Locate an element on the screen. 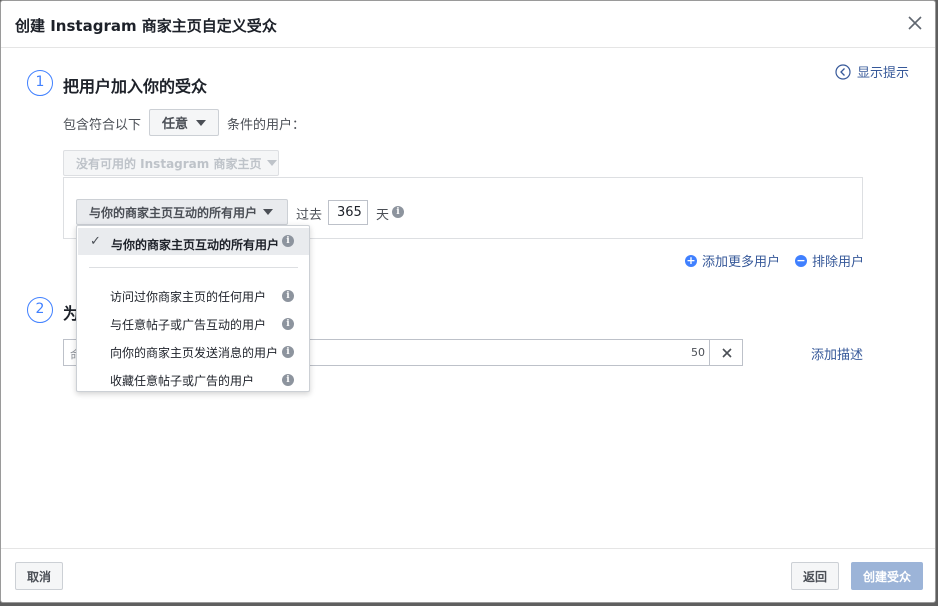  include-suffix-label: 条件的用户： is located at coordinates (266, 125).